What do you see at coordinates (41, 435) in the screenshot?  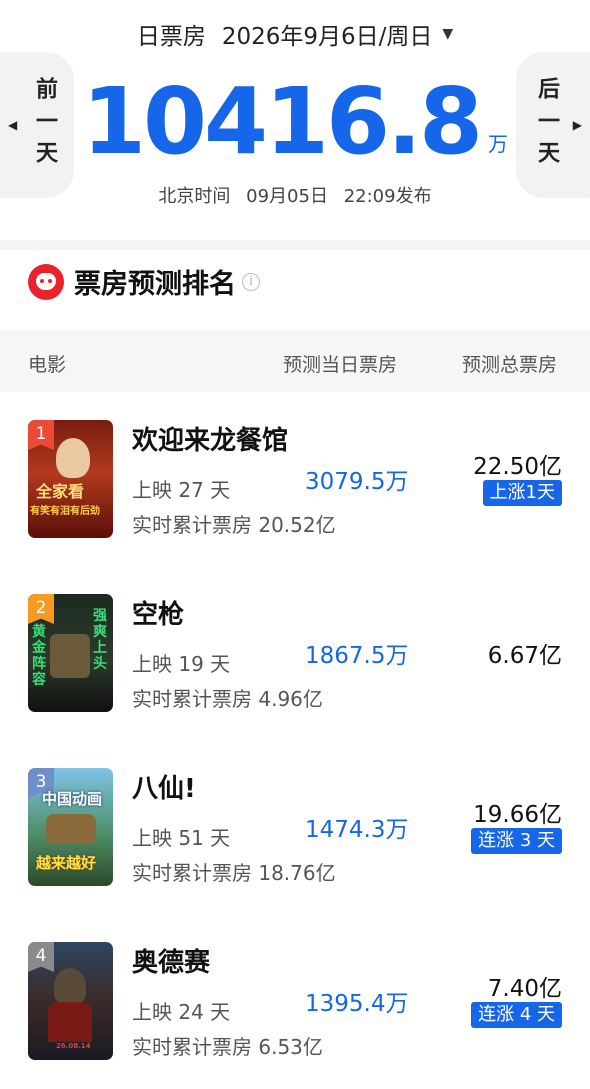 I see `rank-badge: 1` at bounding box center [41, 435].